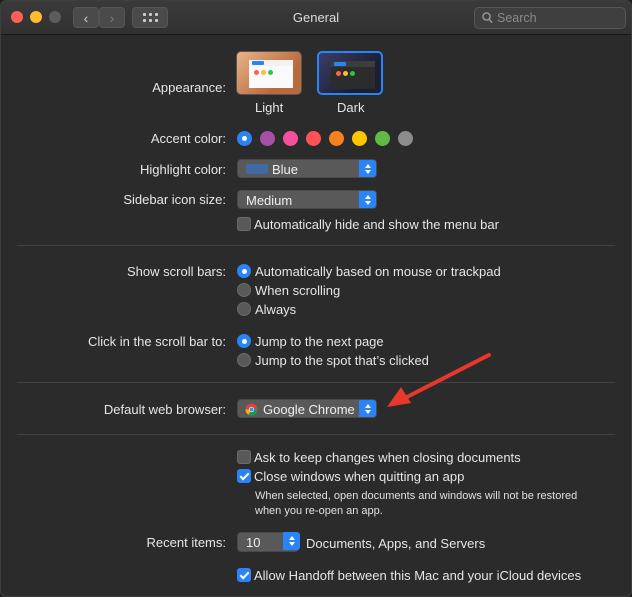 This screenshot has width=632, height=597. I want to click on scroll-always-radio, so click(244, 309).